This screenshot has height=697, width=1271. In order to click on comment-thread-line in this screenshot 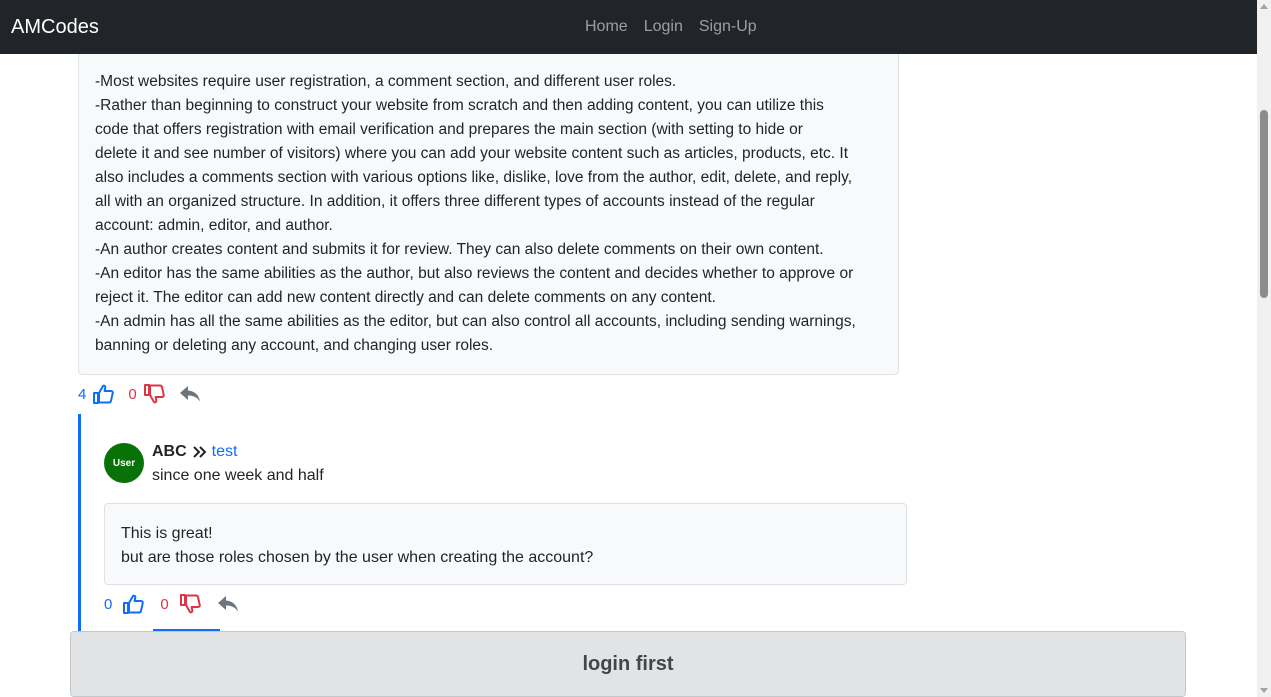, I will do `click(79, 529)`.